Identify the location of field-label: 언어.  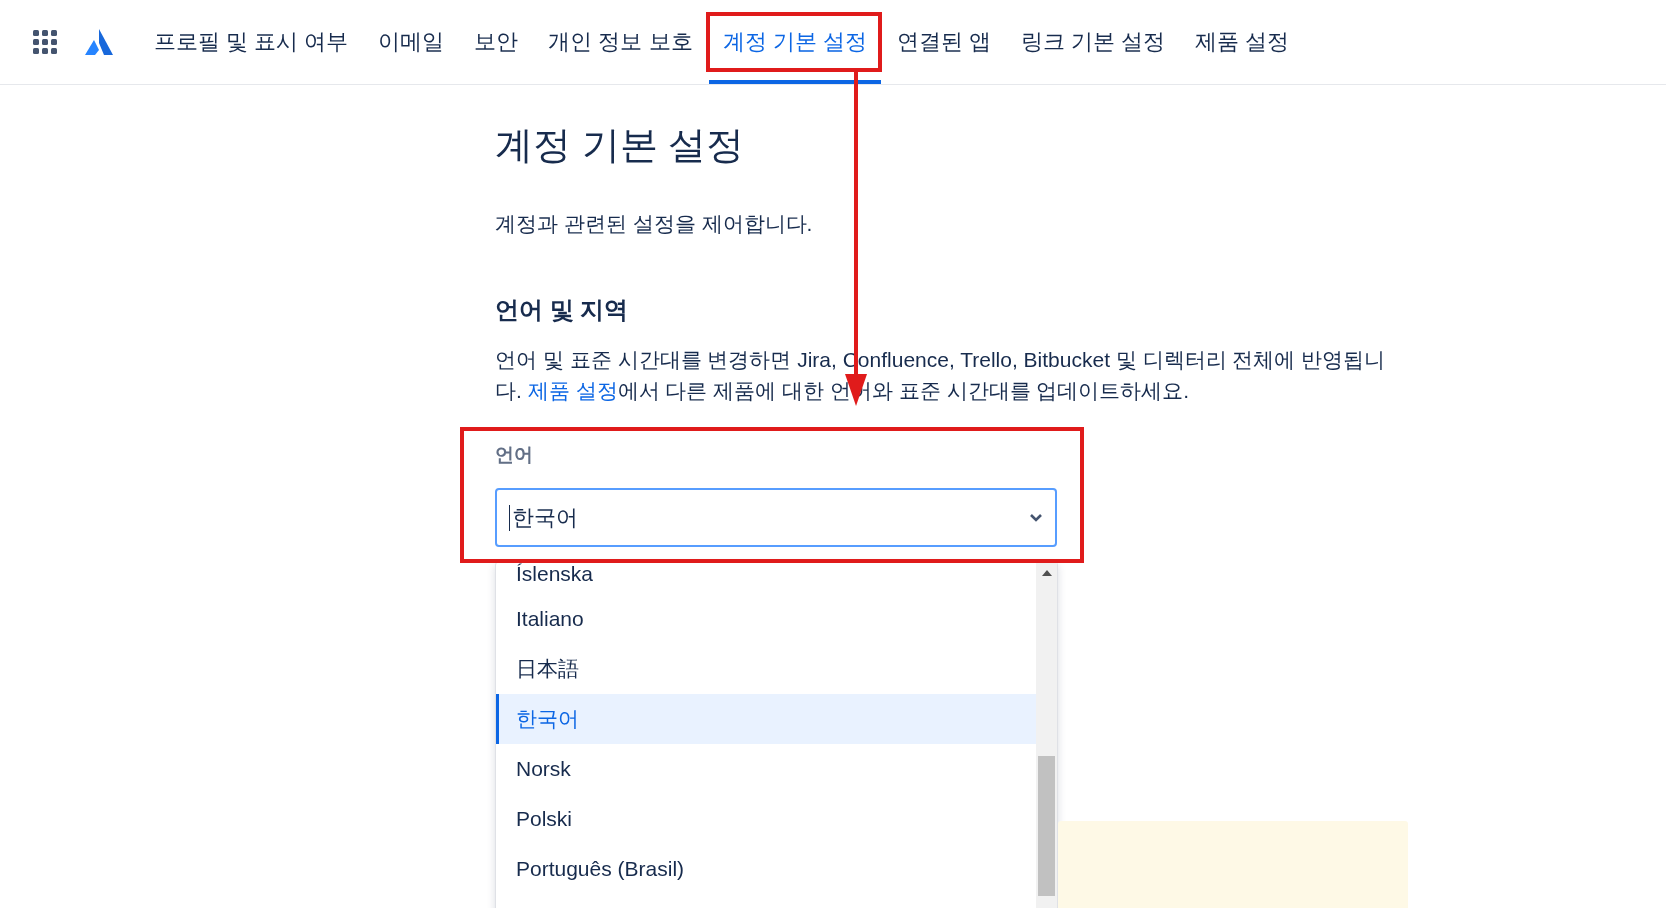
(514, 455).